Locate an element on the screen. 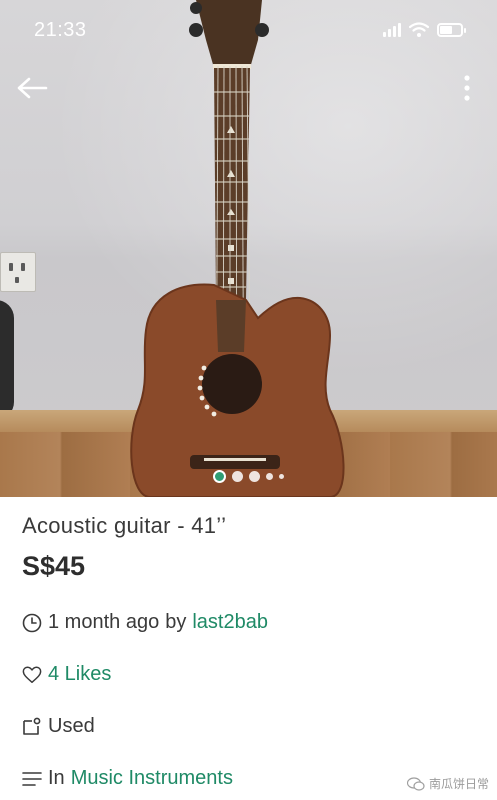 This screenshot has height=800, width=497. watermark-text: 南瓜饼日常 is located at coordinates (458, 784).